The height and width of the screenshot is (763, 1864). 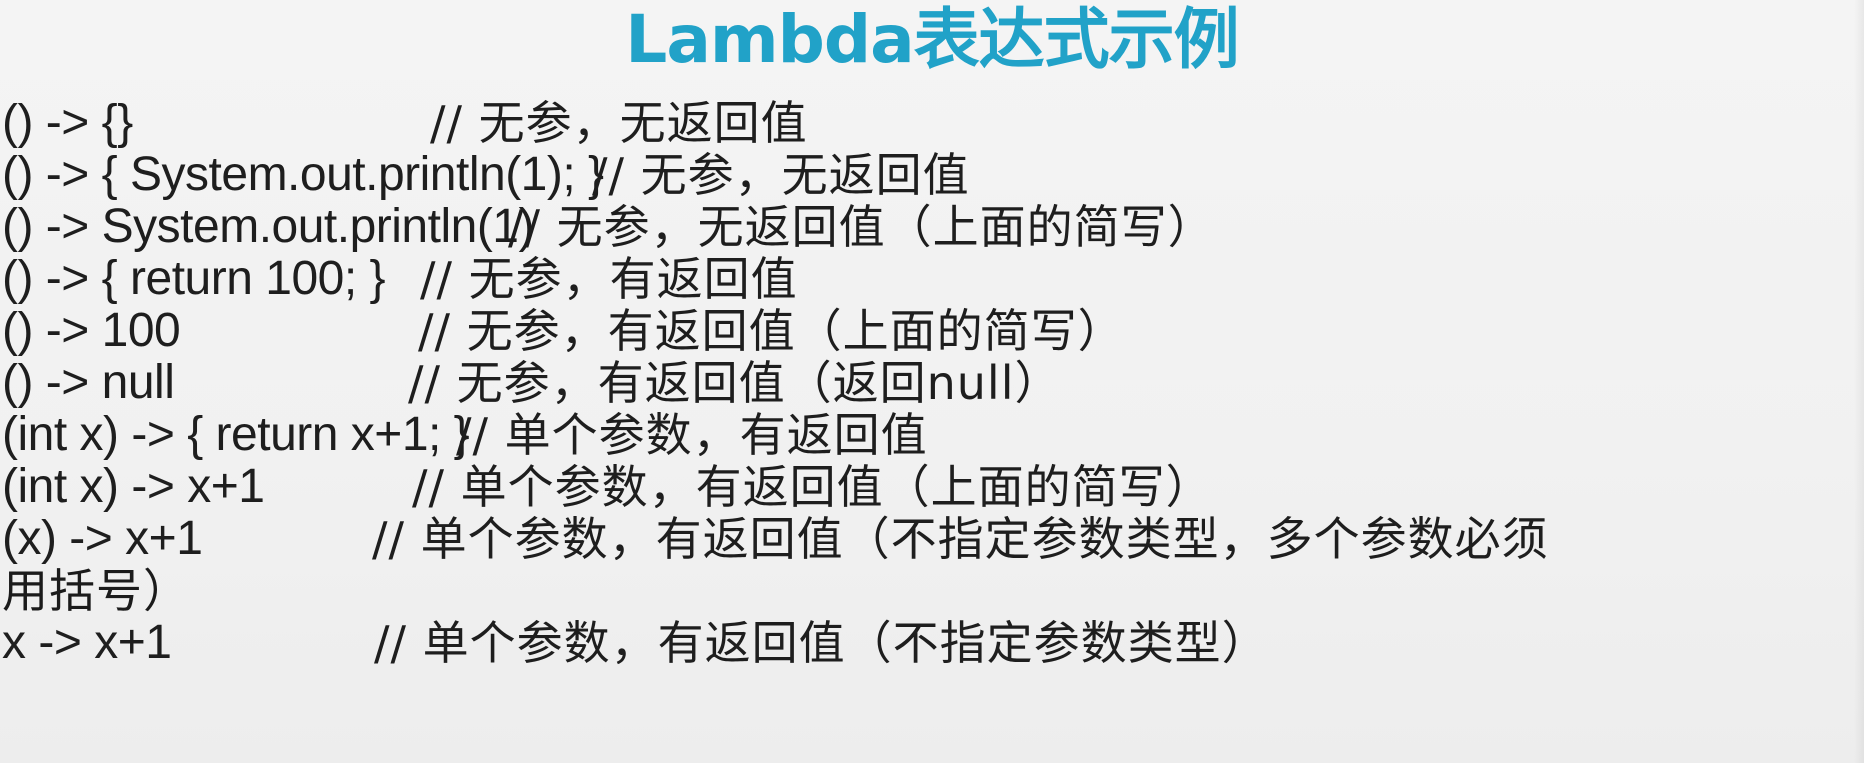 I want to click on example-code: x -> x+1, so click(x=87, y=642).